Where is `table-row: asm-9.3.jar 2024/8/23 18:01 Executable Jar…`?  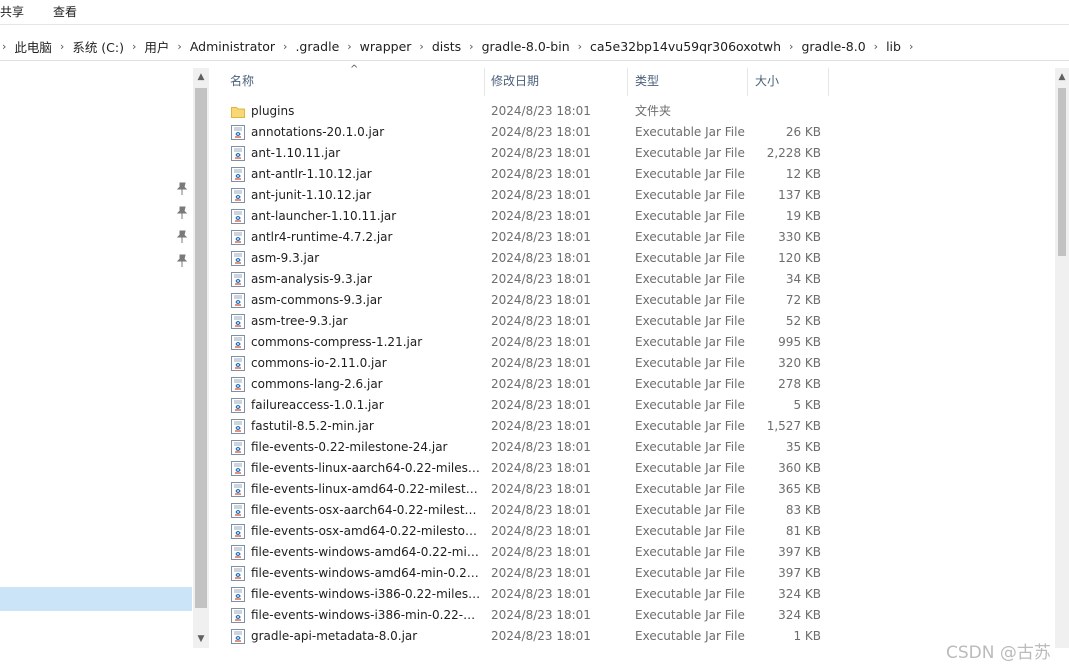 table-row: asm-9.3.jar 2024/8/23 18:01 Executable Jar… is located at coordinates (630, 258).